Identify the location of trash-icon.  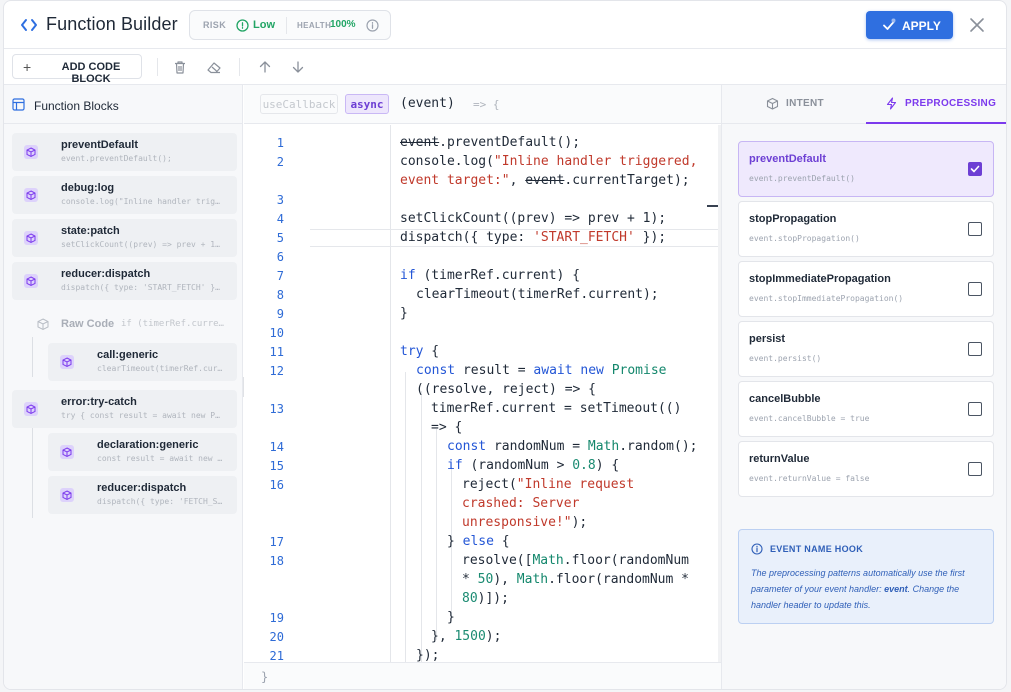
(180, 67).